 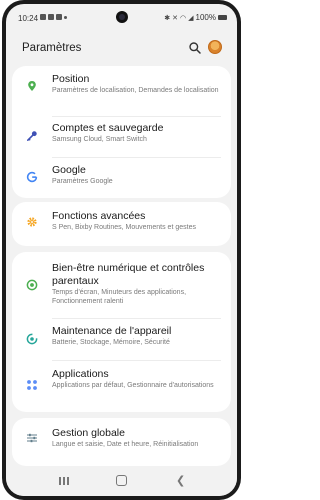 I want to click on sliders-icon, so click(x=32, y=438).